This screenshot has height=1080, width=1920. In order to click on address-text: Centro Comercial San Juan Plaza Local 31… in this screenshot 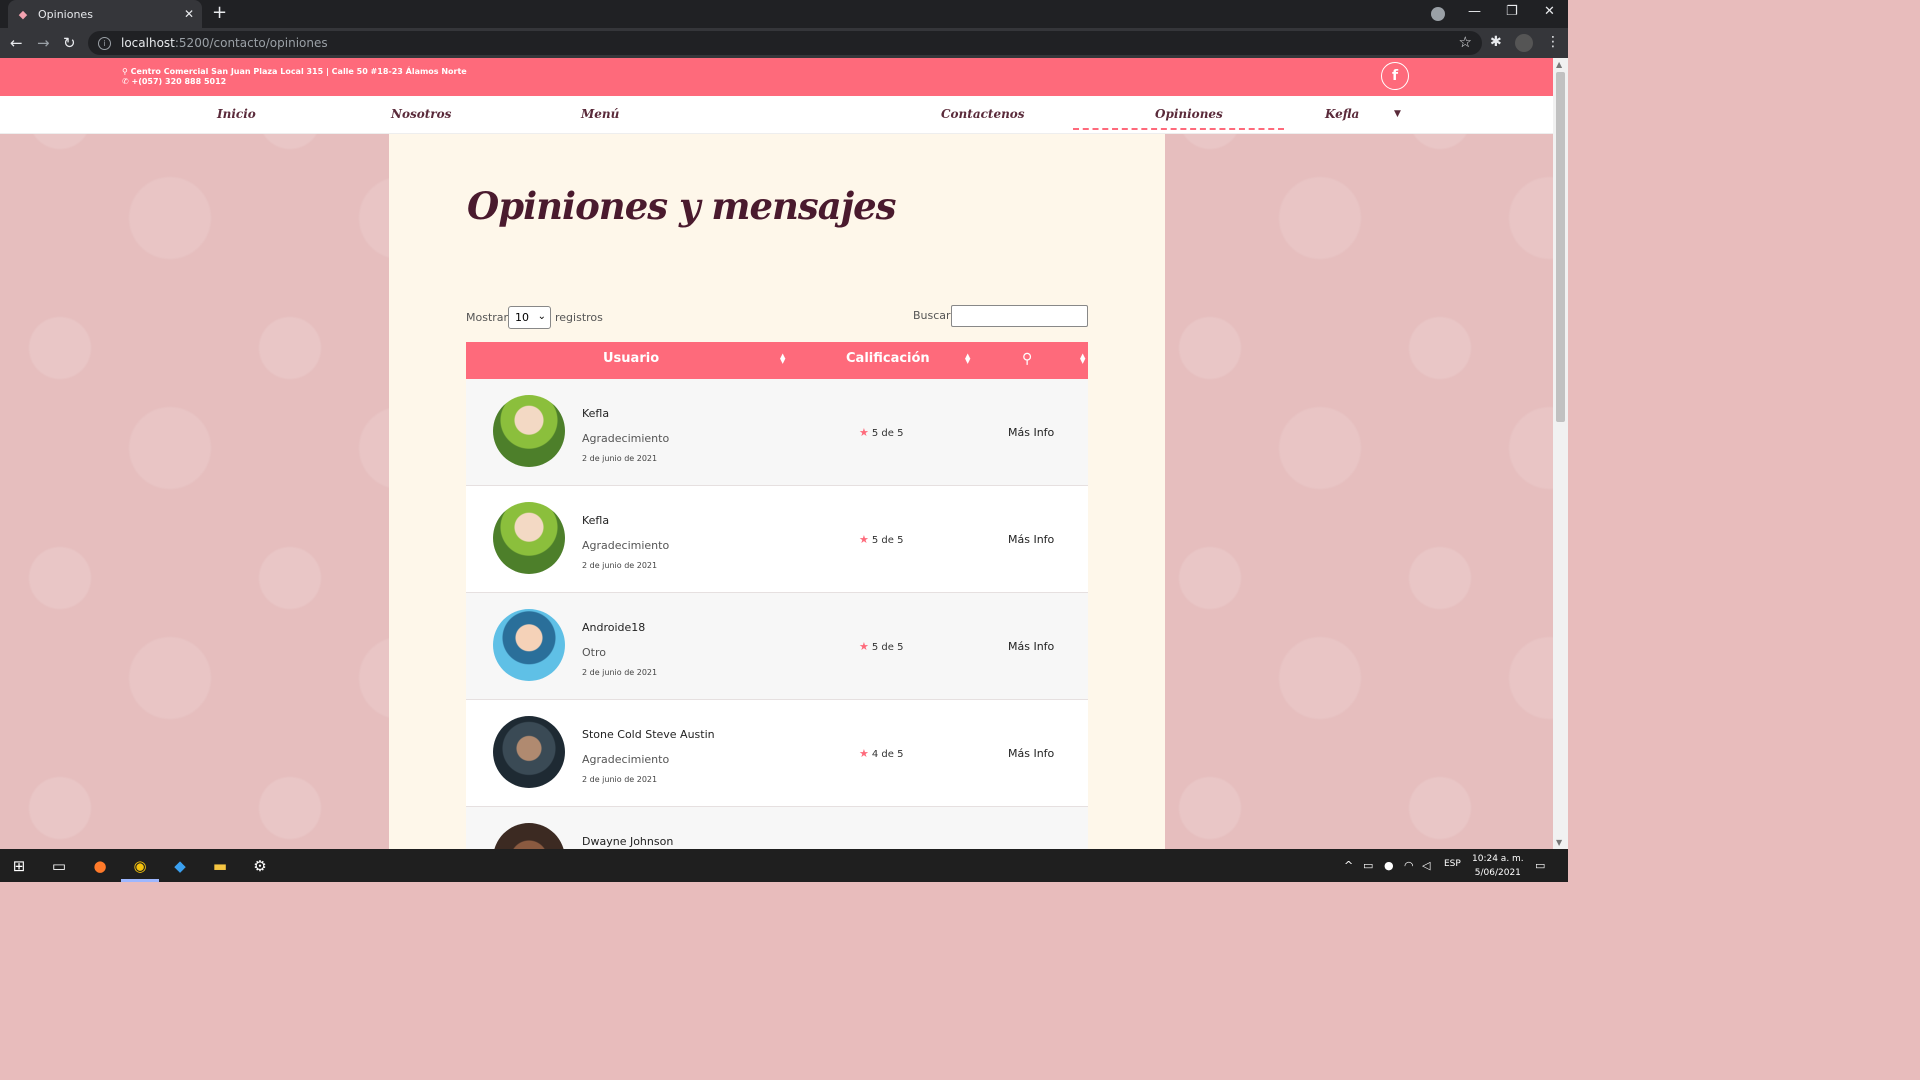, I will do `click(298, 71)`.